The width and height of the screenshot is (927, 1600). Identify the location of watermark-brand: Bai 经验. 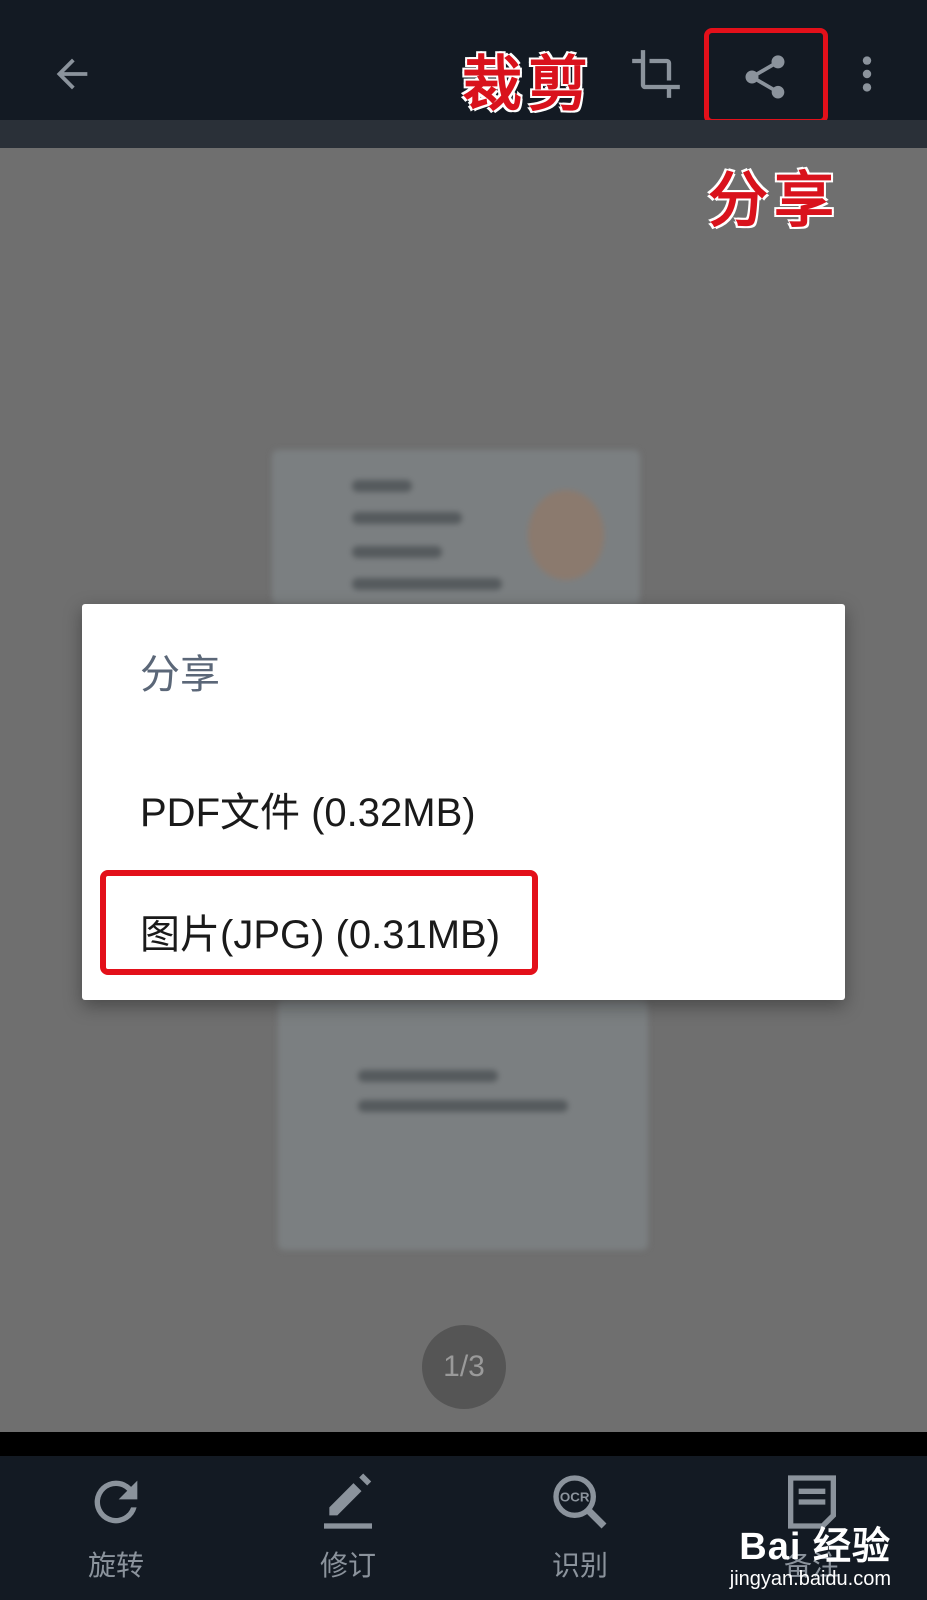
(815, 1547).